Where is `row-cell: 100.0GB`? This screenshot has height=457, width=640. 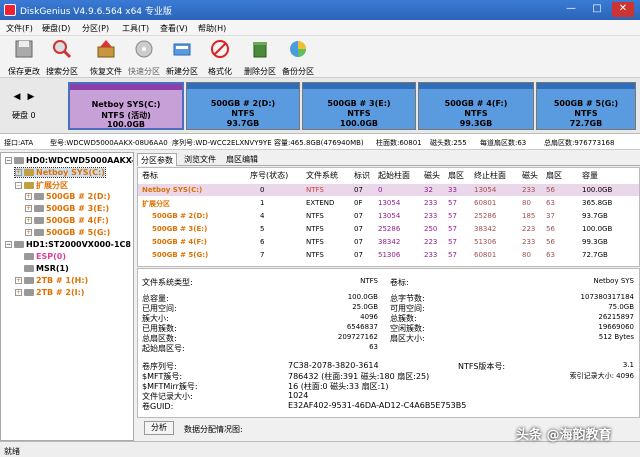 row-cell: 100.0GB is located at coordinates (597, 190).